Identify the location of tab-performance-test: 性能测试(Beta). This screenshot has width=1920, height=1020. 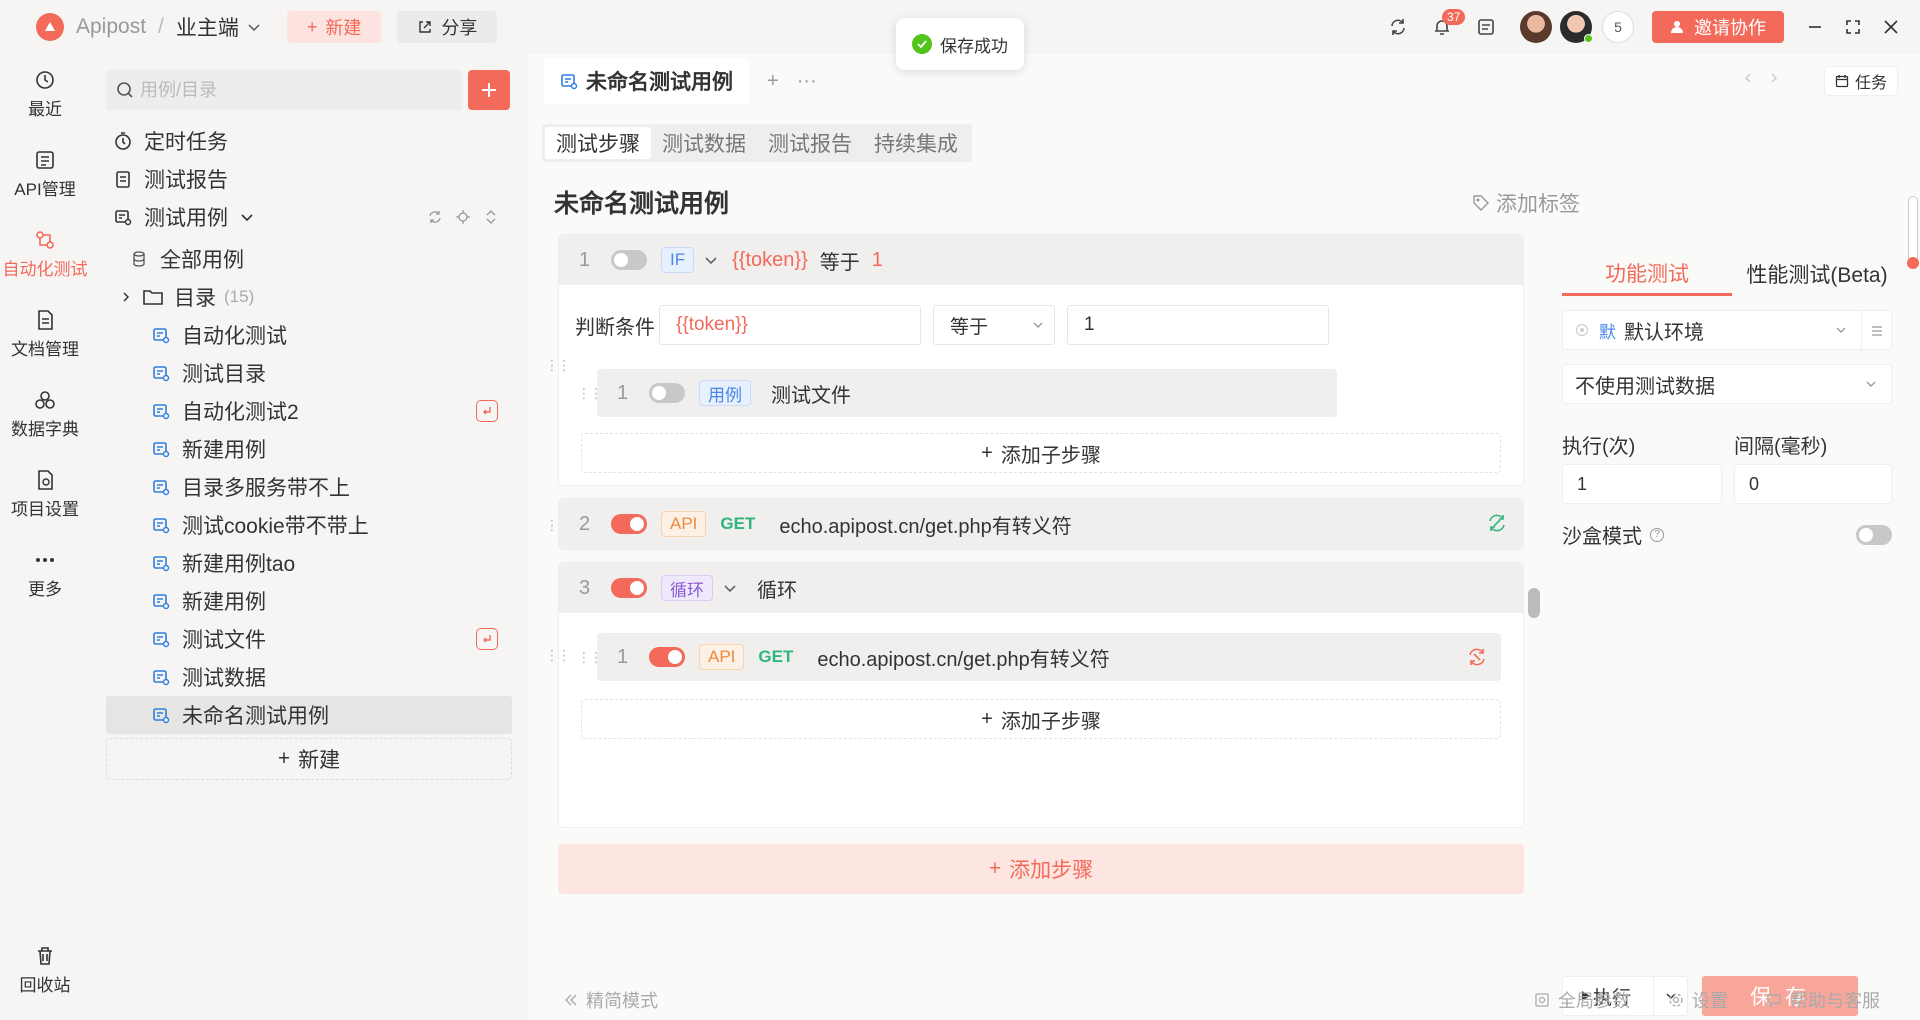
(1817, 274).